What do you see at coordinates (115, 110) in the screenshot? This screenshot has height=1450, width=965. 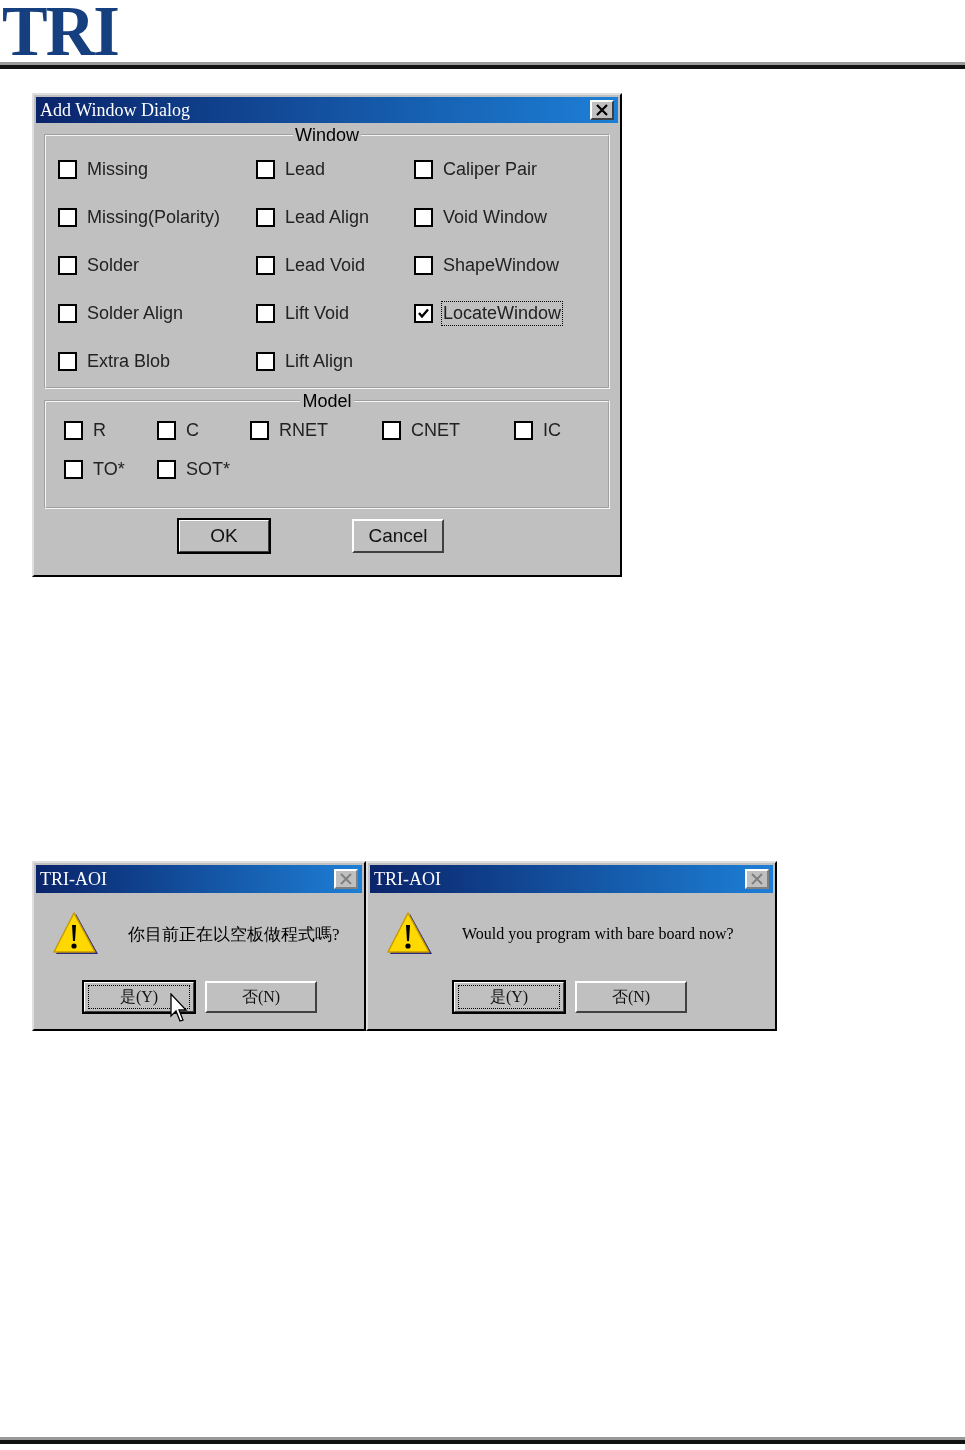 I see `window-title: Add Window Dialog` at bounding box center [115, 110].